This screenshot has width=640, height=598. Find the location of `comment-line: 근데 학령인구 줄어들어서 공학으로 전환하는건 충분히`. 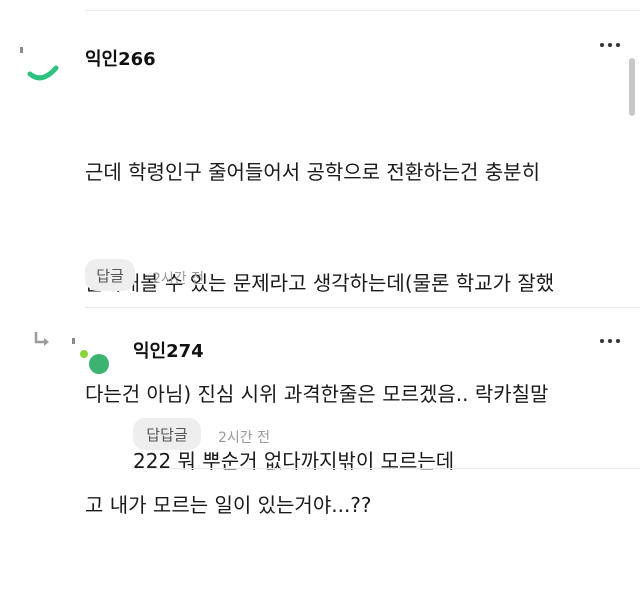

comment-line: 근데 학령인구 줄어들어서 공학으로 전환하는건 충분히 is located at coordinates (312, 172).